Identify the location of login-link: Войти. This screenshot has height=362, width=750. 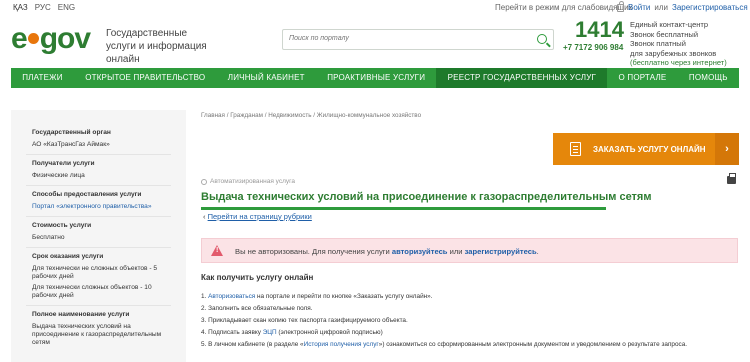
(639, 7).